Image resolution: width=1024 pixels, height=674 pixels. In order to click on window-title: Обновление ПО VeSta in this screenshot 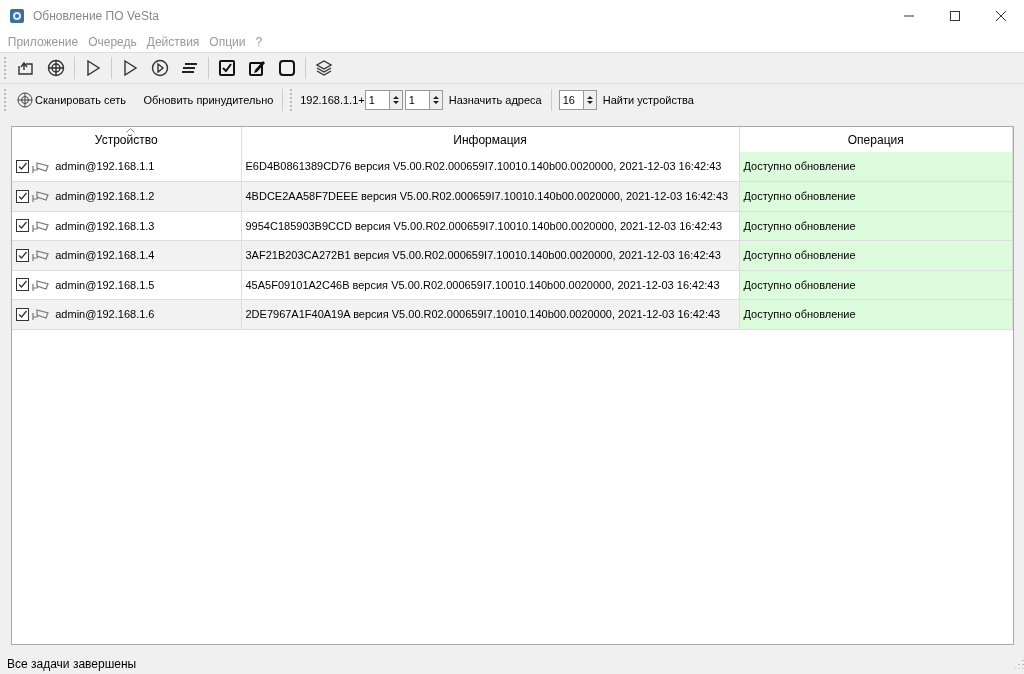, I will do `click(96, 16)`.